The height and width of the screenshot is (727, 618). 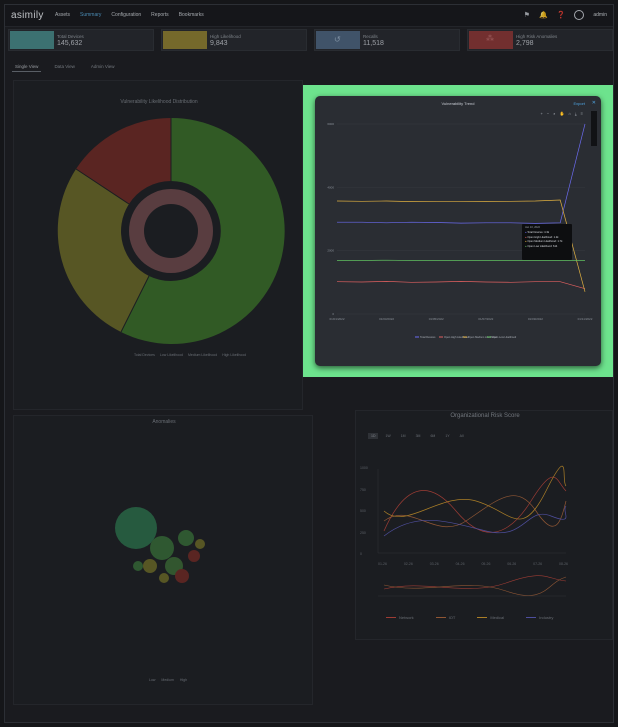 What do you see at coordinates (373, 43) in the screenshot?
I see `card-value: 11,518` at bounding box center [373, 43].